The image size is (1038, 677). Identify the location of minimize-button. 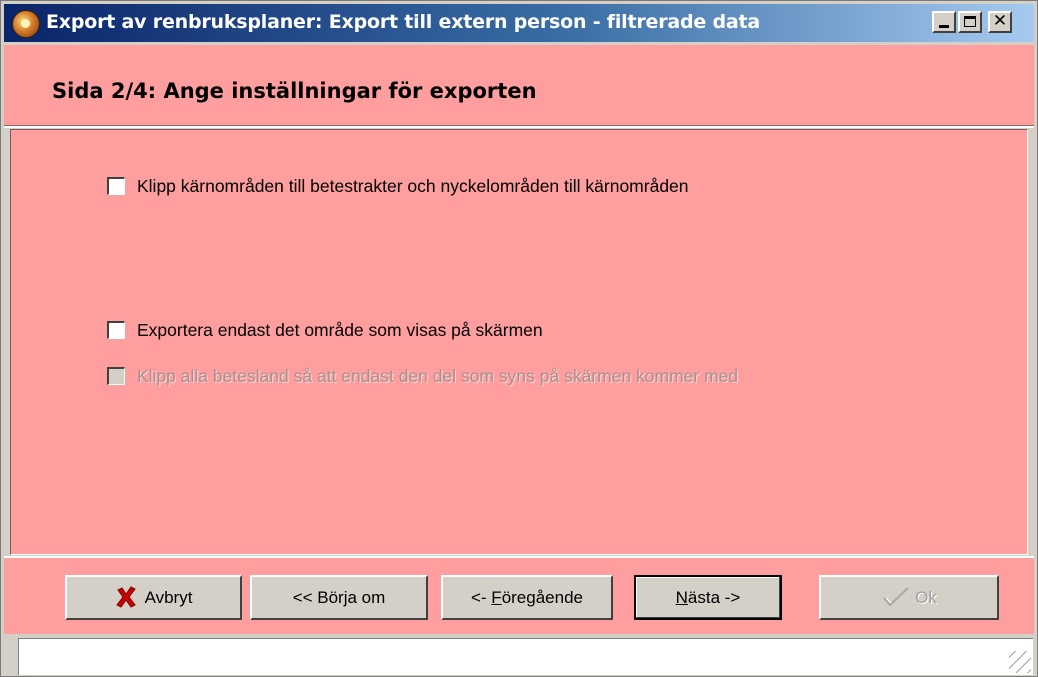
(944, 22).